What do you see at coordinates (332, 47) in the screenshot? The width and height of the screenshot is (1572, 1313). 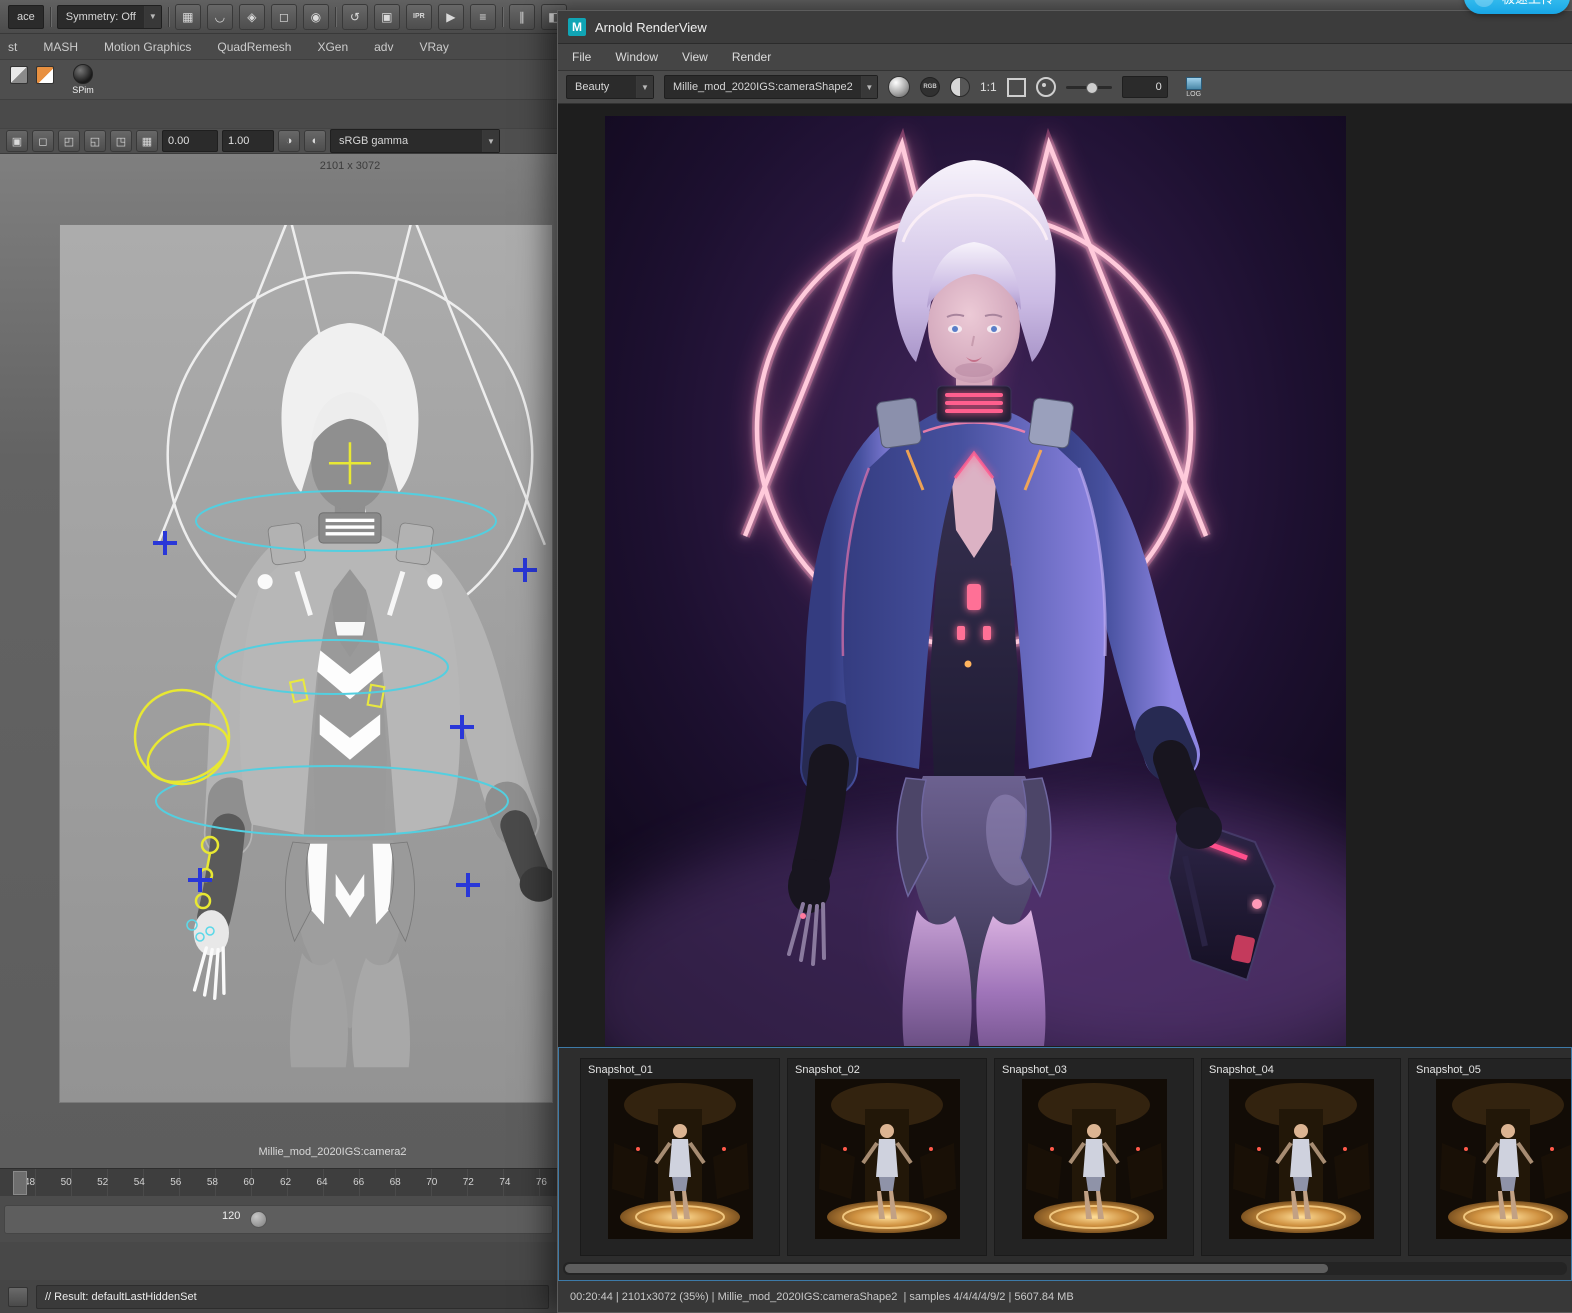 I see `shelf-tab-xgen: XGen` at bounding box center [332, 47].